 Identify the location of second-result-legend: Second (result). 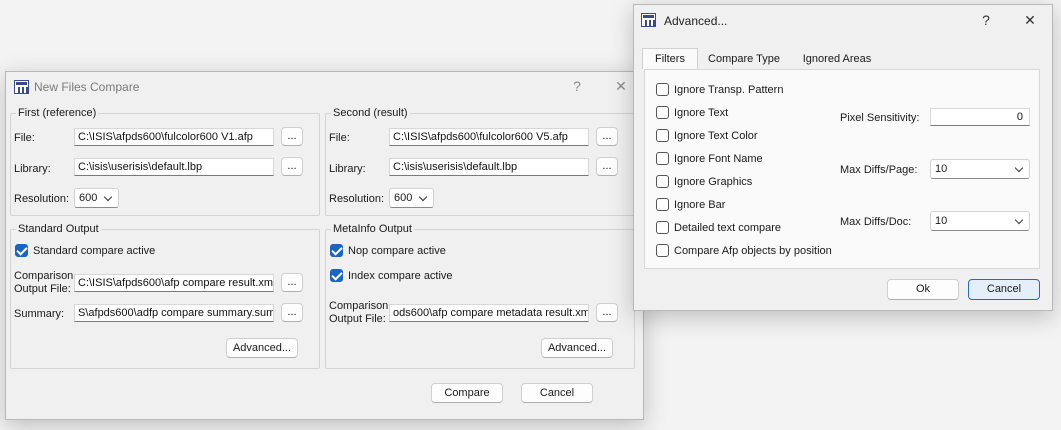
(370, 113).